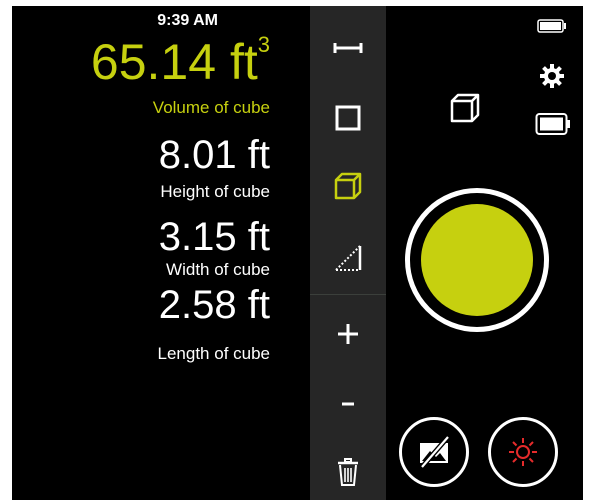 The width and height of the screenshot is (589, 500). I want to click on ruler-icon, so click(348, 48).